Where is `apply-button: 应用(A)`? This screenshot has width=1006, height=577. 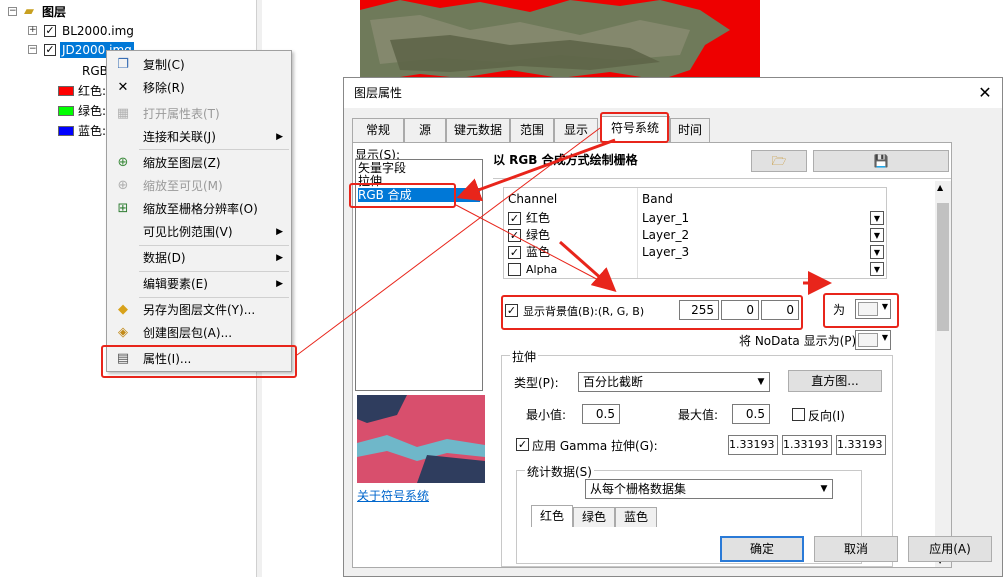 apply-button: 应用(A) is located at coordinates (950, 549).